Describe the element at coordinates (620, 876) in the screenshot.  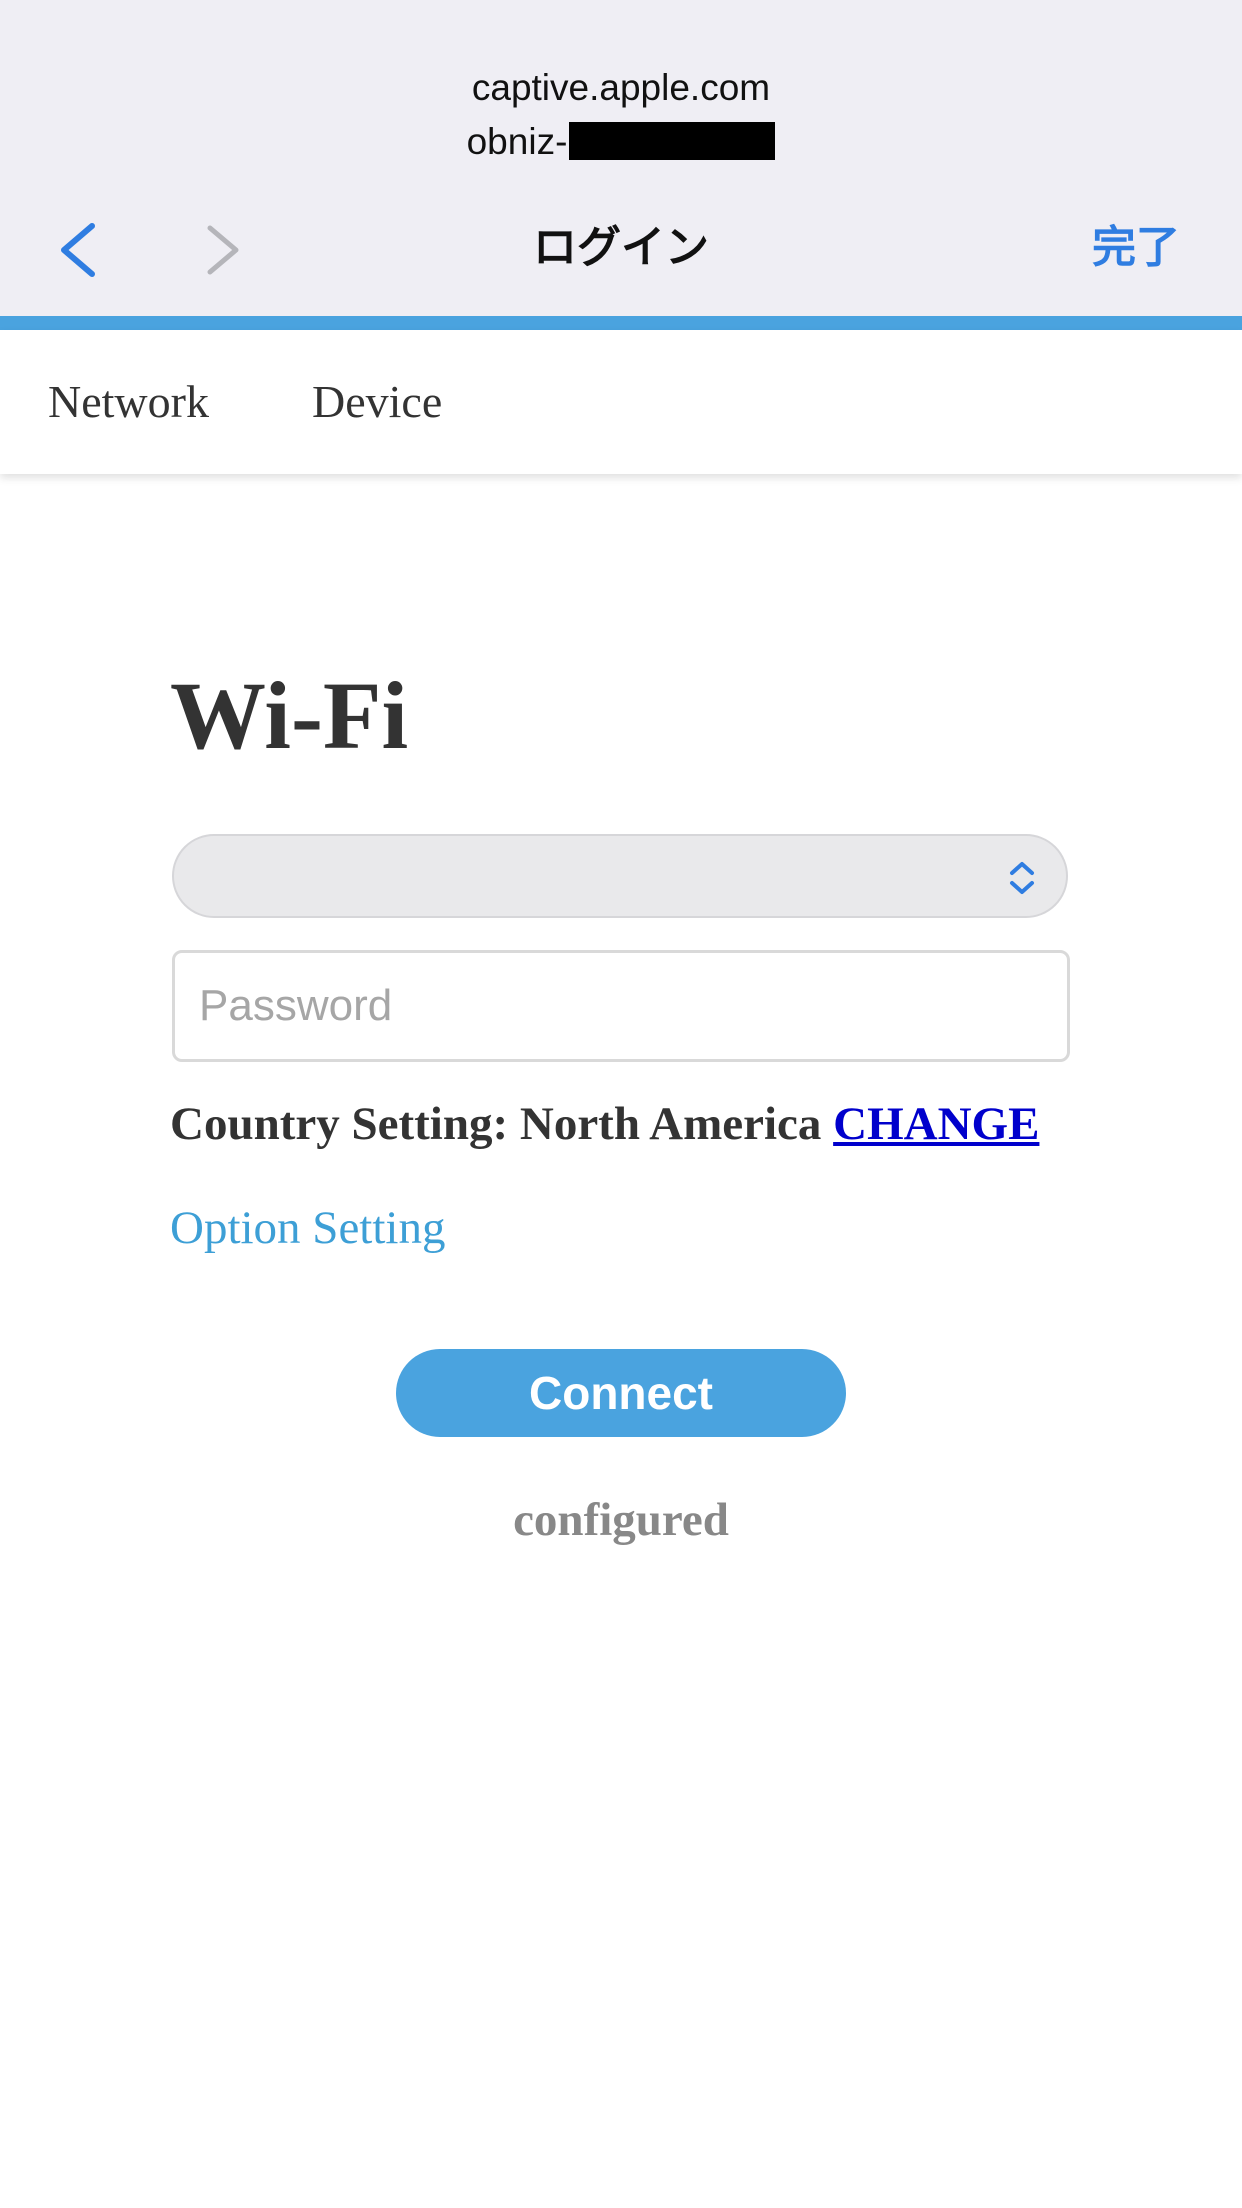
I see `ssid-select` at that location.